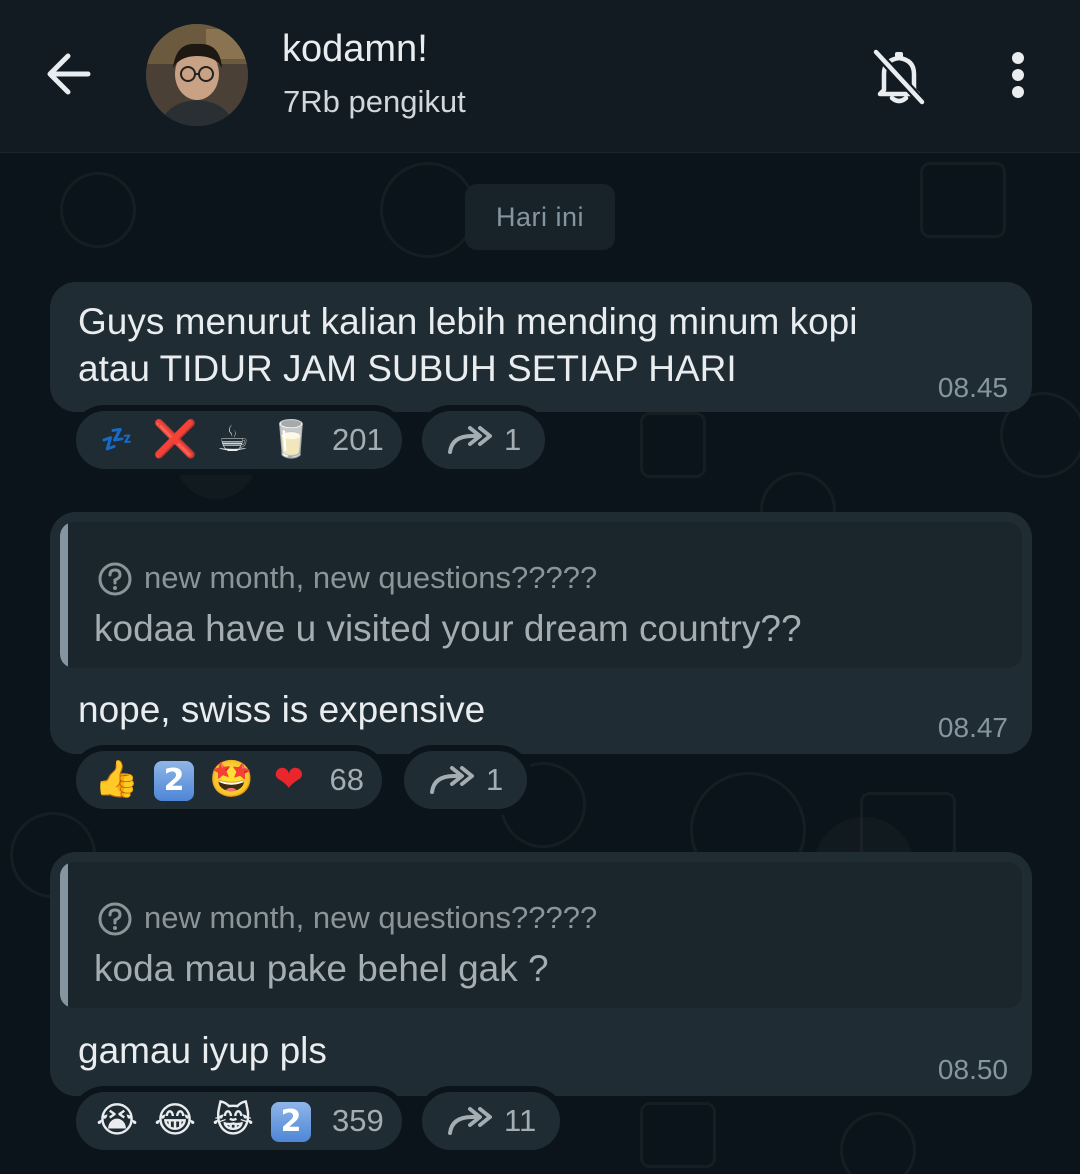 The height and width of the screenshot is (1174, 1080). I want to click on bell-off-icon, so click(899, 77).